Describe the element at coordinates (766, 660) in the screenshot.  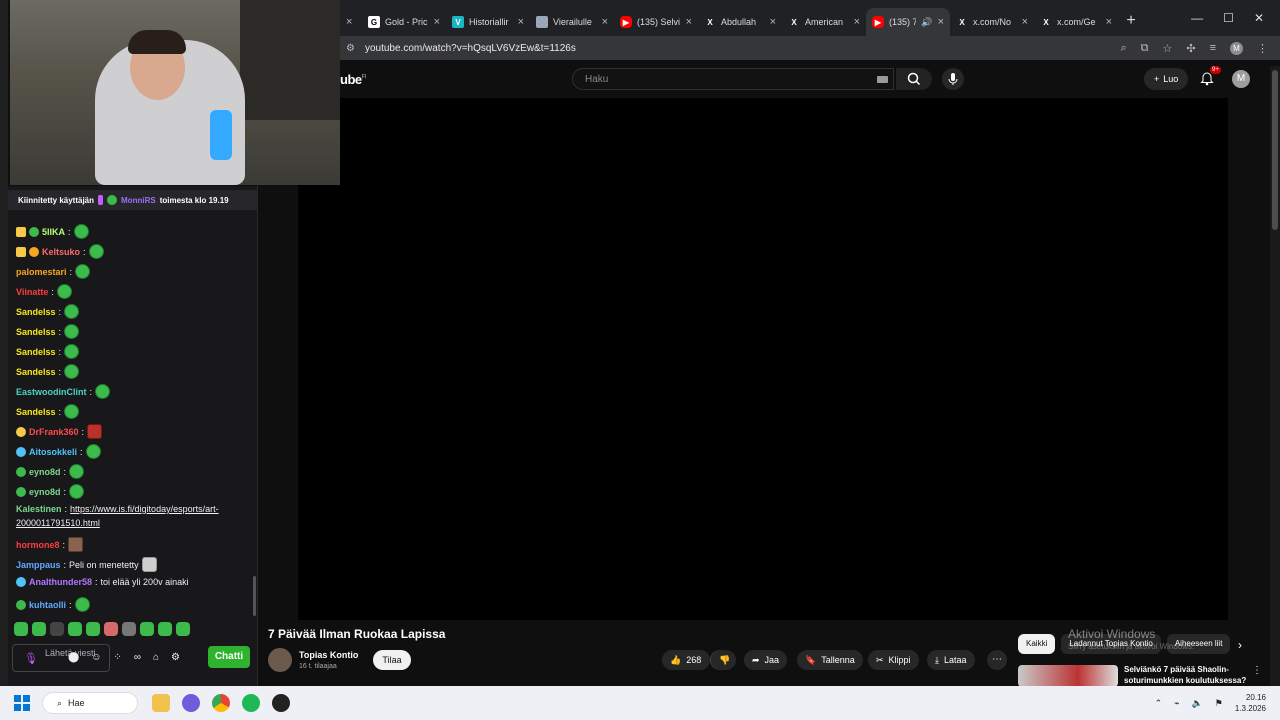
I see `share-button: ➦ Jaa` at that location.